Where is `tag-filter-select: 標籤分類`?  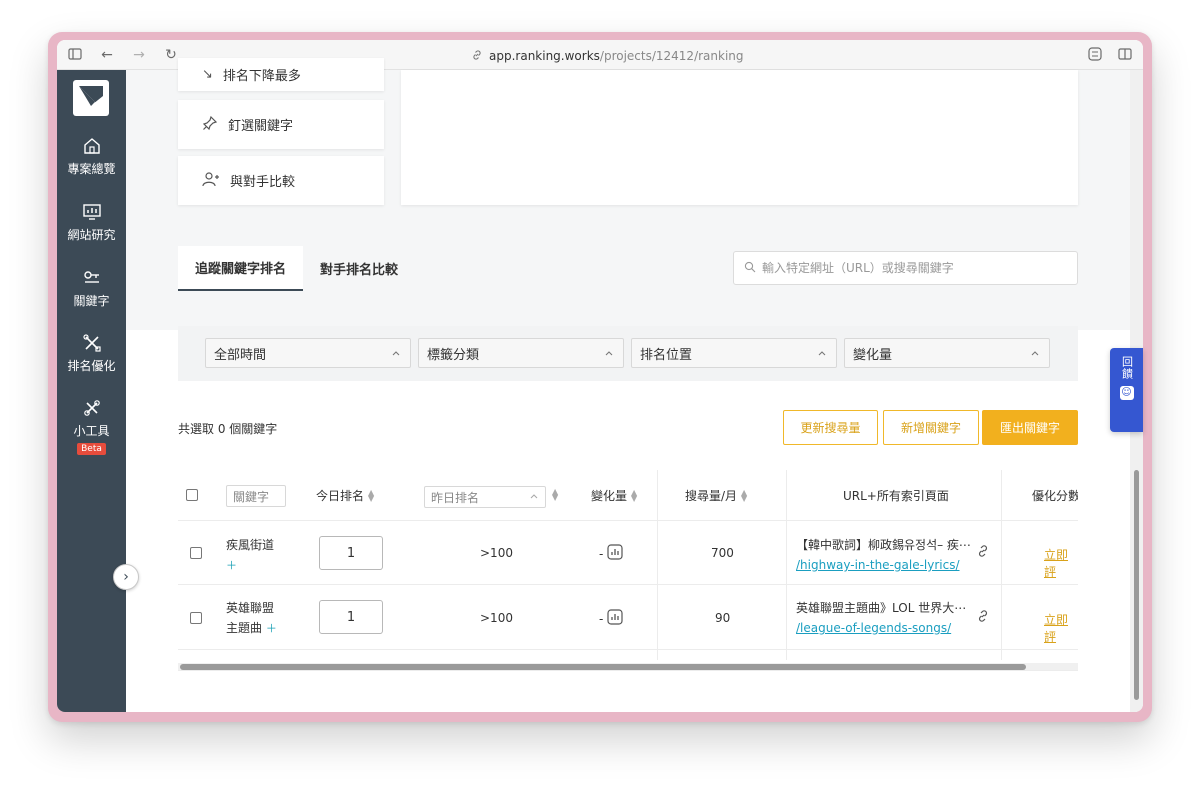 tag-filter-select: 標籤分類 is located at coordinates (521, 353).